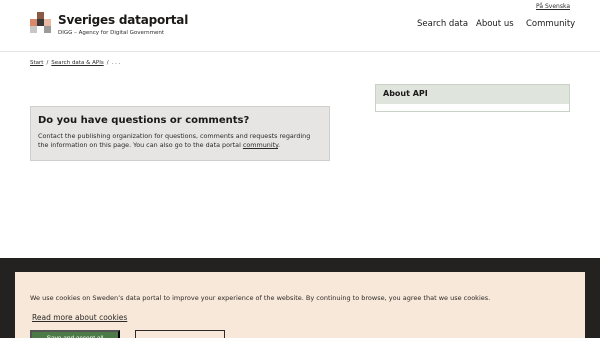  I want to click on questions-end: ., so click(279, 145).